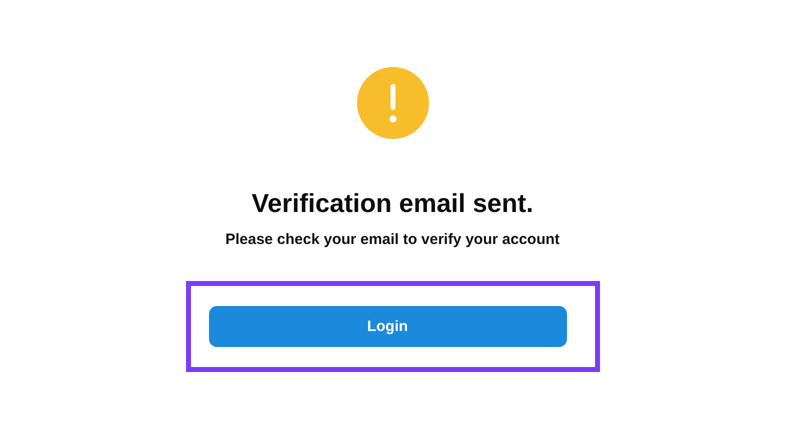  Describe the element at coordinates (393, 203) in the screenshot. I see `notice-title: Verification email sent.` at that location.